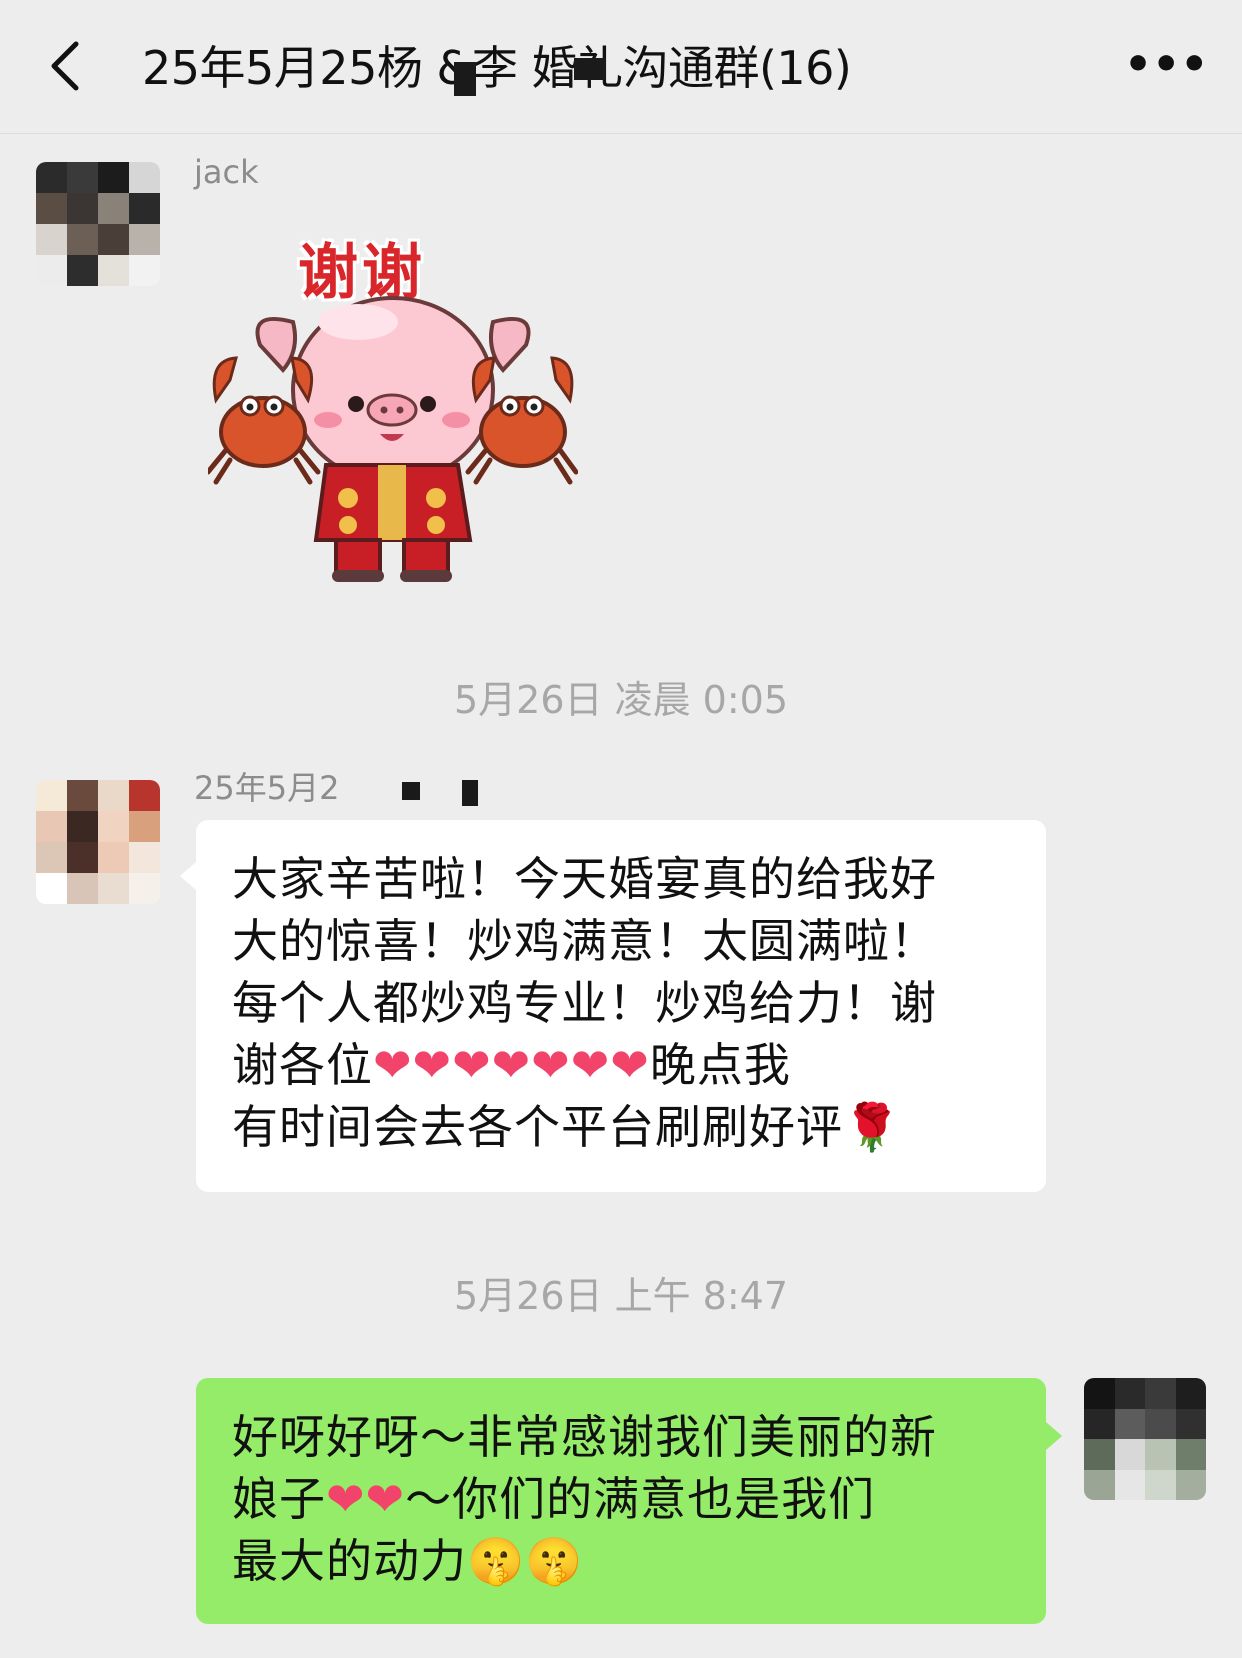 This screenshot has width=1242, height=1658. I want to click on message-text: 晚点我, so click(720, 1065).